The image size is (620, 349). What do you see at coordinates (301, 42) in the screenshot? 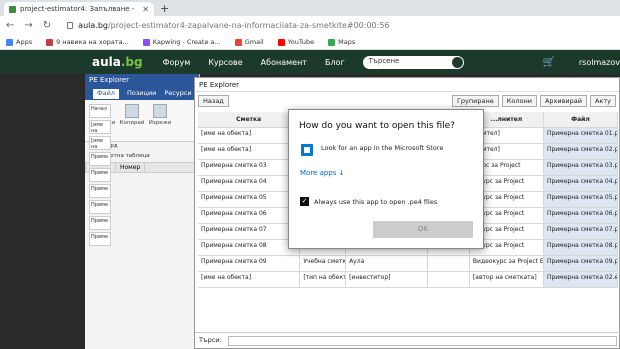
I see `bookmark-label: YouTube` at bounding box center [301, 42].